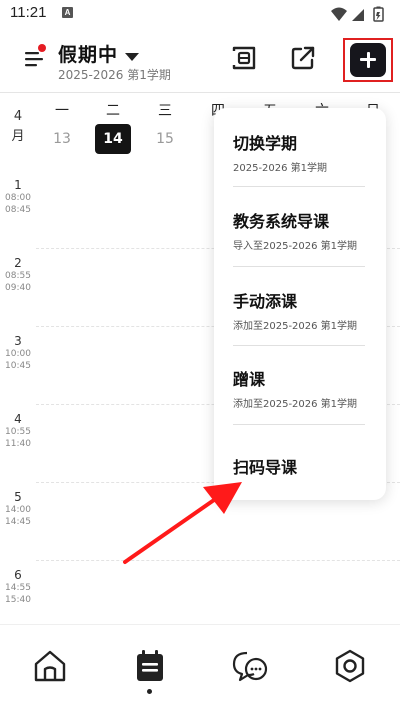 Image resolution: width=400 pixels, height=710 pixels. Describe the element at coordinates (18, 196) in the screenshot. I see `period-1: 1 08:00 08:45` at that location.